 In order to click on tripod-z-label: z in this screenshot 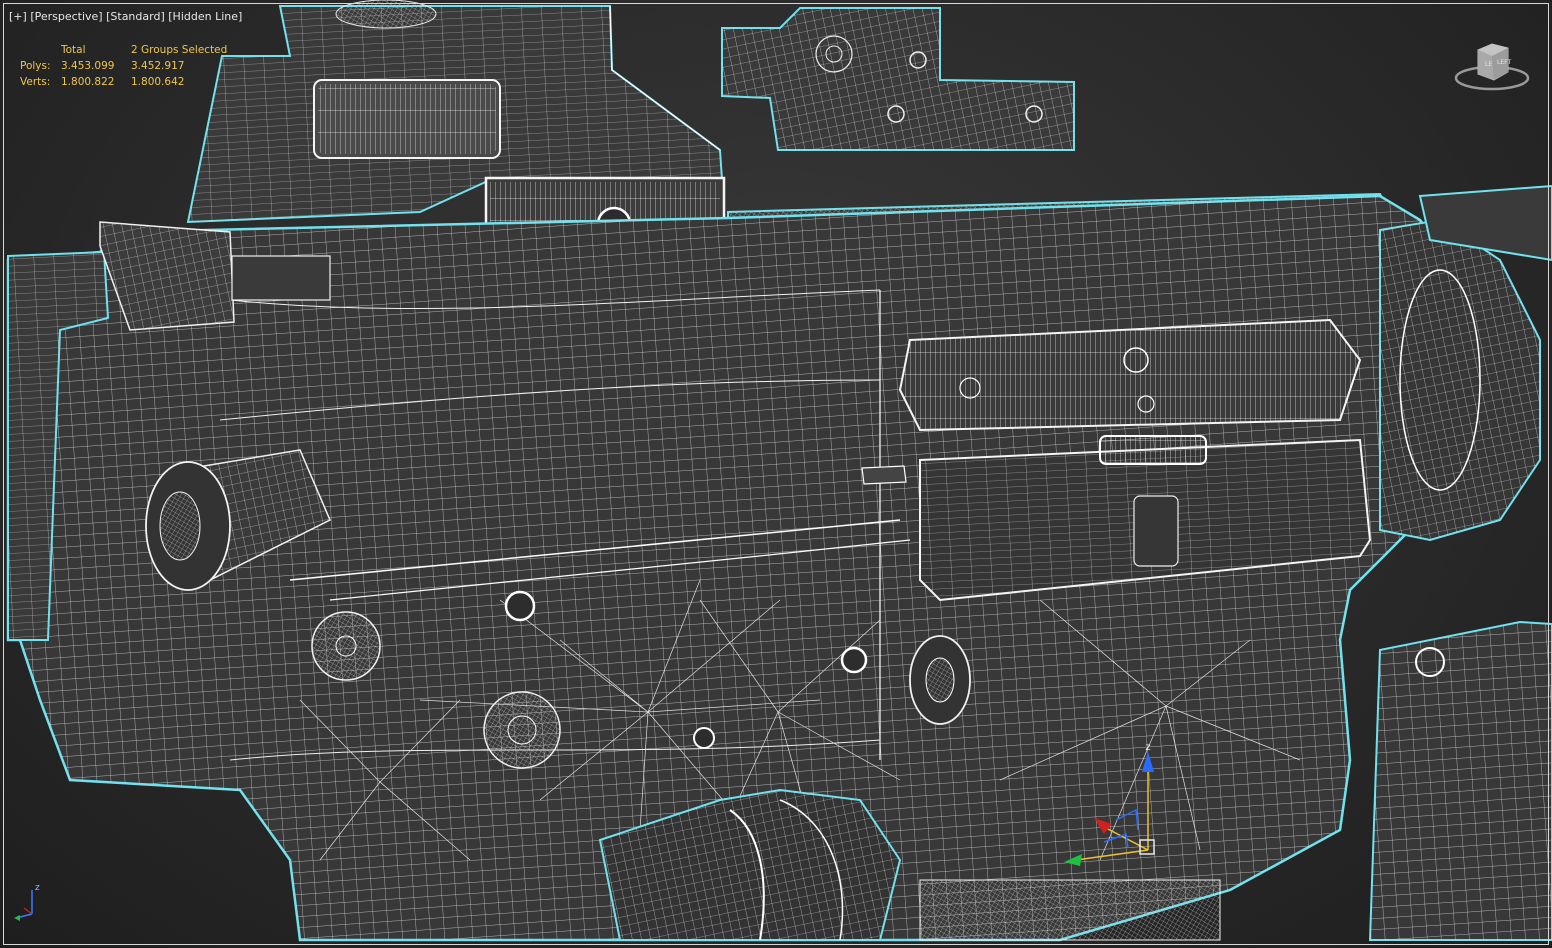, I will do `click(37, 888)`.